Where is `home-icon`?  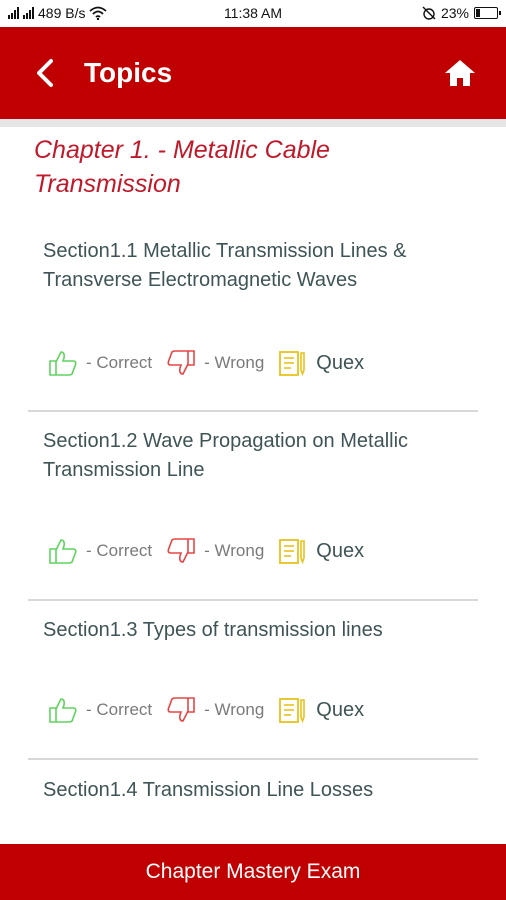
home-icon is located at coordinates (460, 73).